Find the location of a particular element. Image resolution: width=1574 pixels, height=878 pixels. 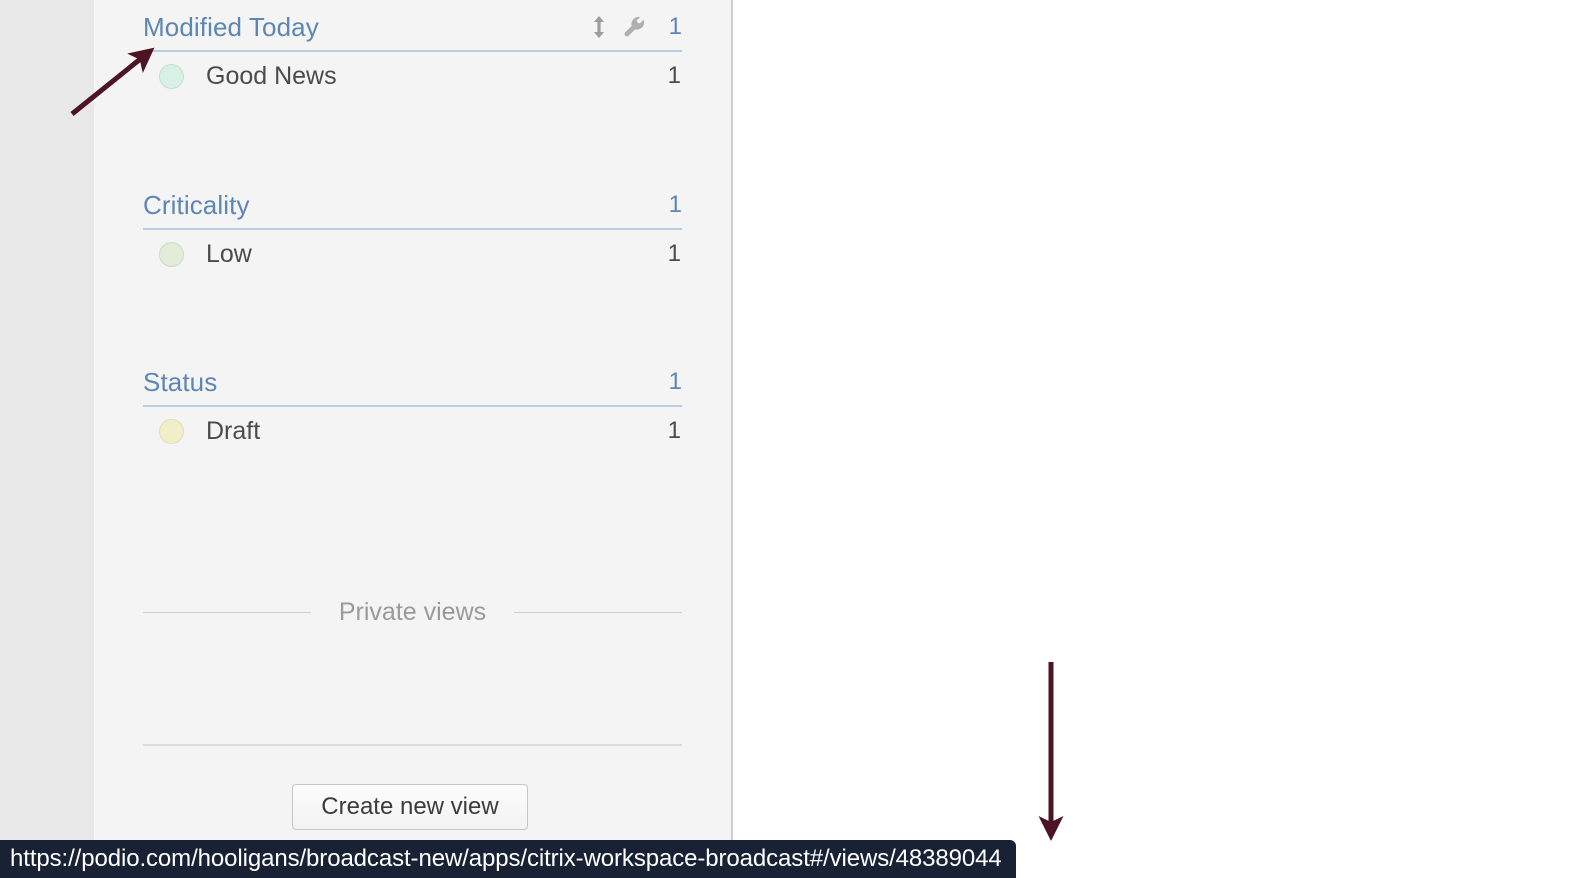

private-views-label: Private views is located at coordinates (412, 612).